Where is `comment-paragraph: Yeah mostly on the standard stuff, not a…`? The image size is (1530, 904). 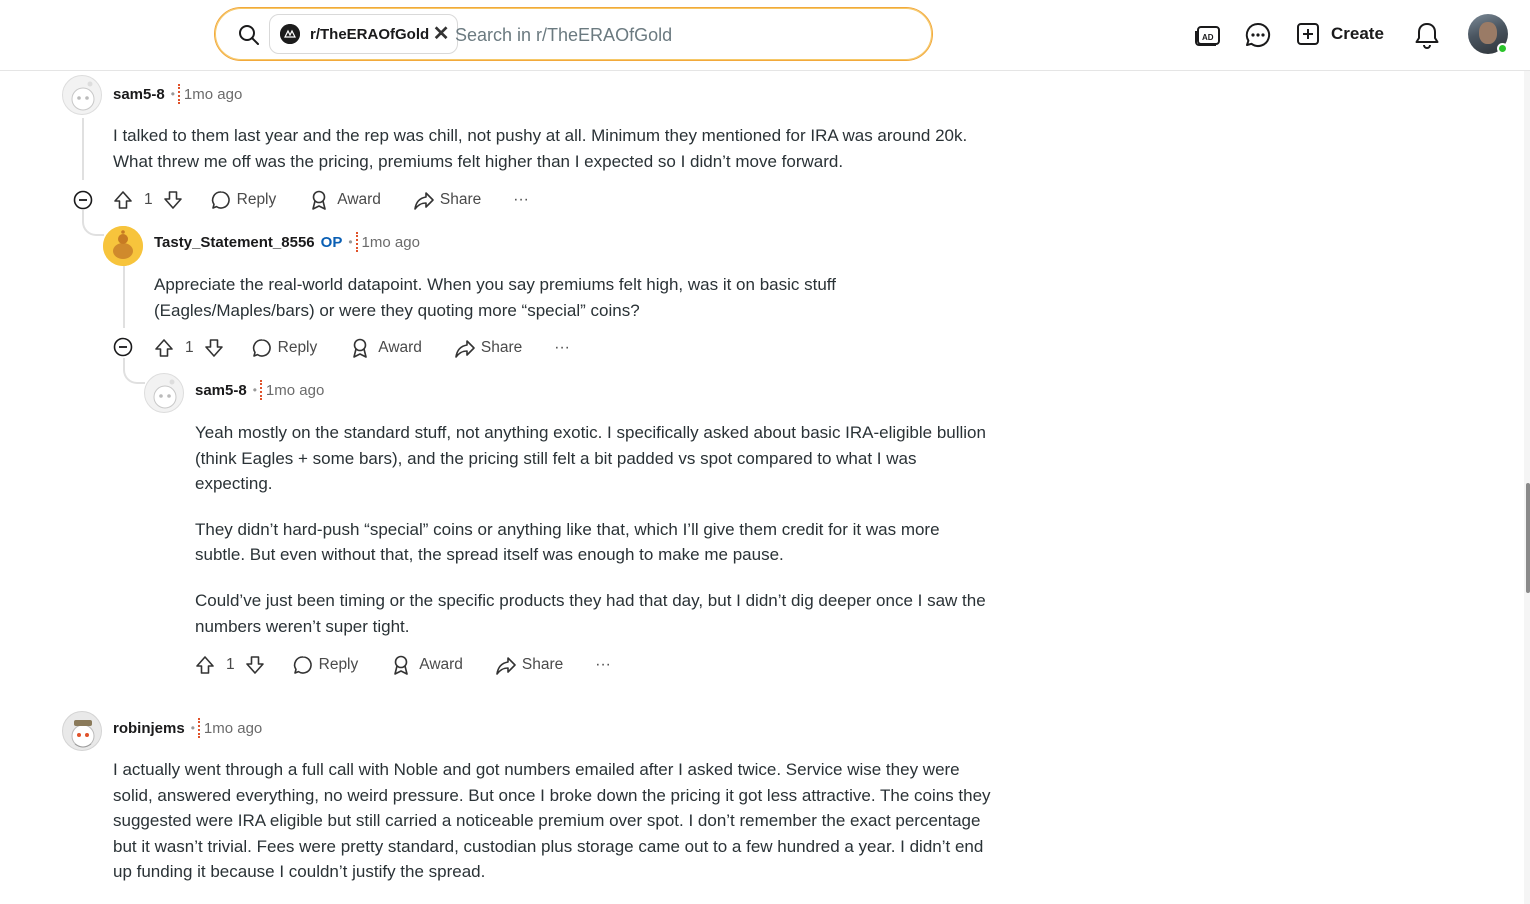 comment-paragraph: Yeah mostly on the standard stuff, not a… is located at coordinates (590, 458).